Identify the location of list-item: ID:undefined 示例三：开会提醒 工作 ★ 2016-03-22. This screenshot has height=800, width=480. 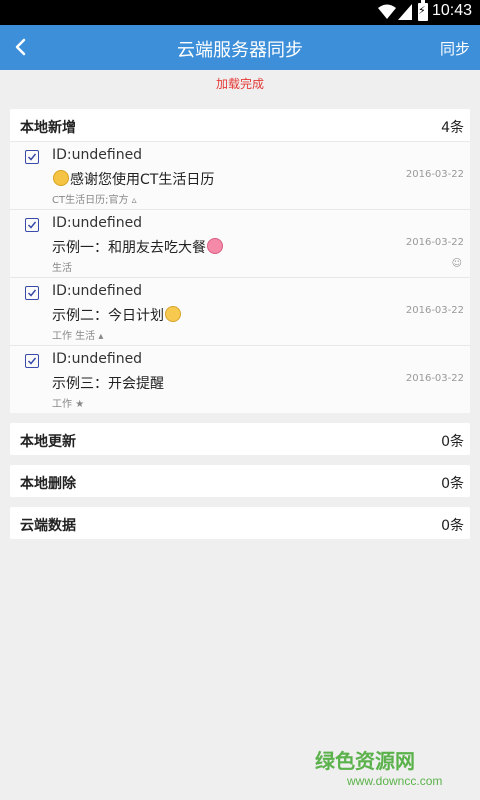
(240, 379).